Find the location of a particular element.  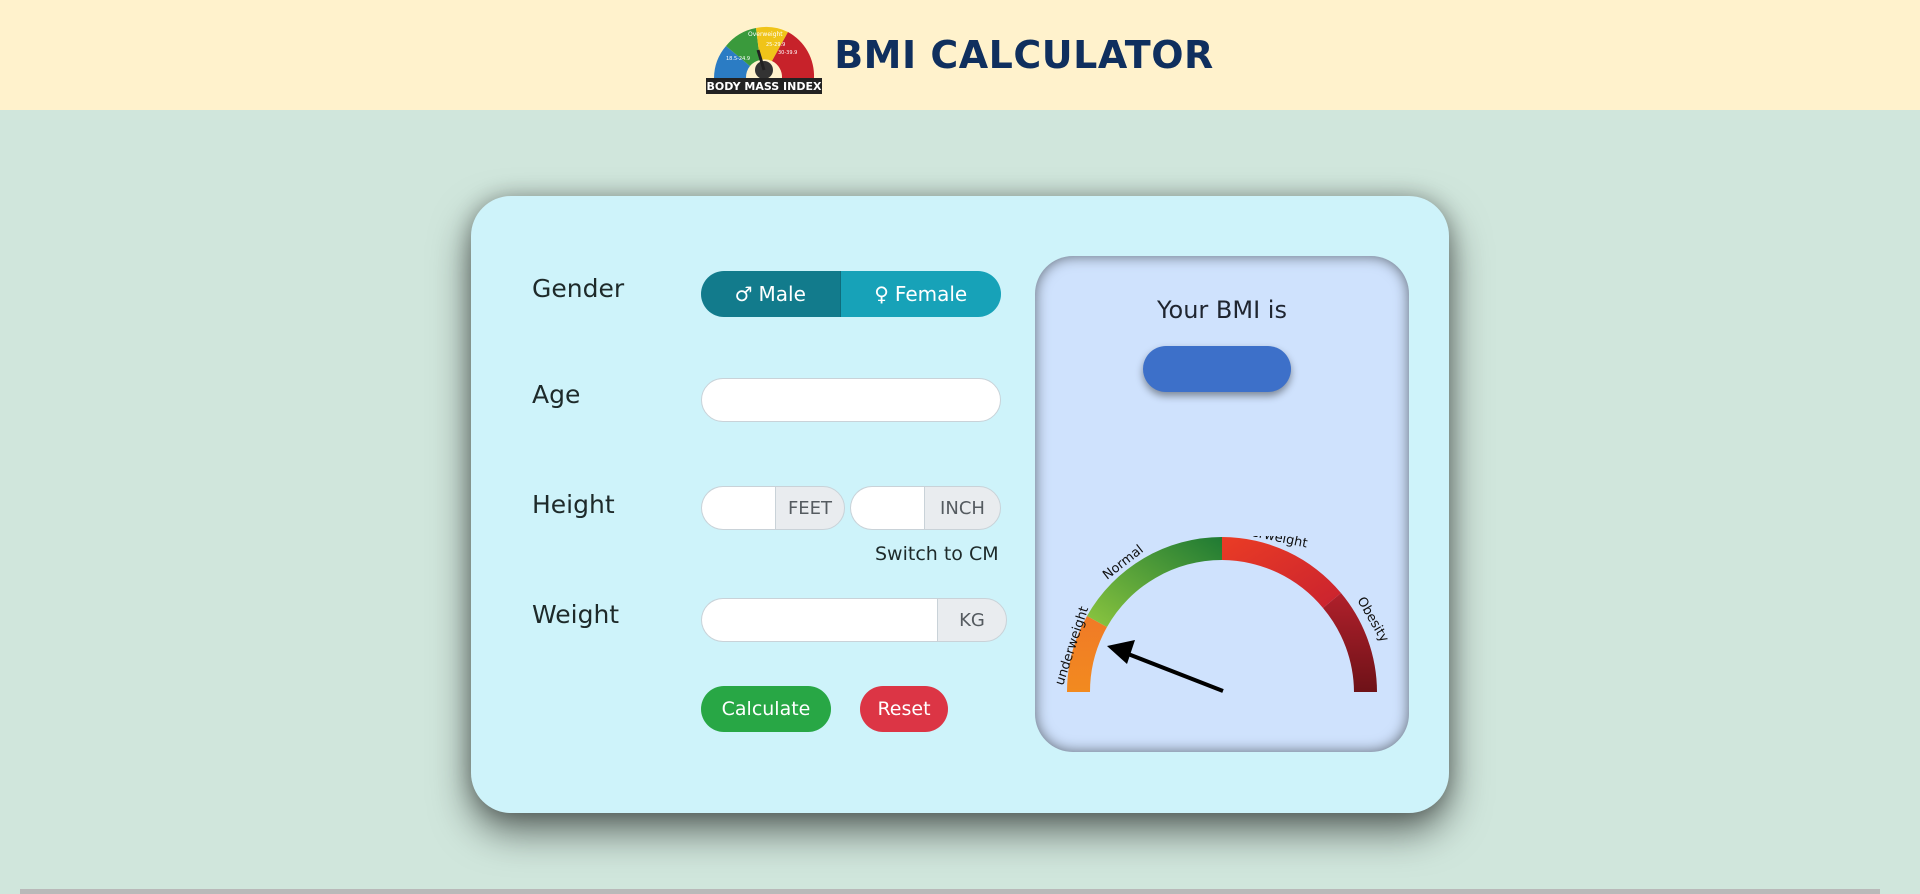

gauge-needle-arrow-icon is located at coordinates (1165, 666).